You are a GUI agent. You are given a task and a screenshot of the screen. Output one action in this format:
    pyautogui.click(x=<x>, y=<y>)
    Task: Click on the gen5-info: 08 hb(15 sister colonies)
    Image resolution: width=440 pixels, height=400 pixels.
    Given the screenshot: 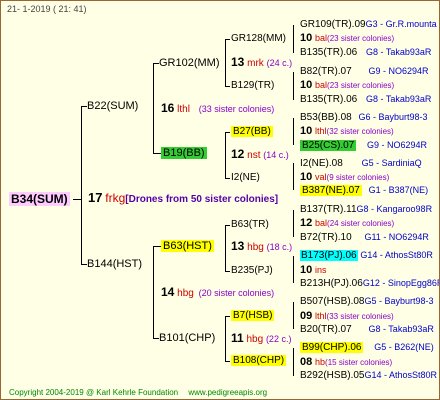 What is the action you would take?
    pyautogui.click(x=346, y=362)
    